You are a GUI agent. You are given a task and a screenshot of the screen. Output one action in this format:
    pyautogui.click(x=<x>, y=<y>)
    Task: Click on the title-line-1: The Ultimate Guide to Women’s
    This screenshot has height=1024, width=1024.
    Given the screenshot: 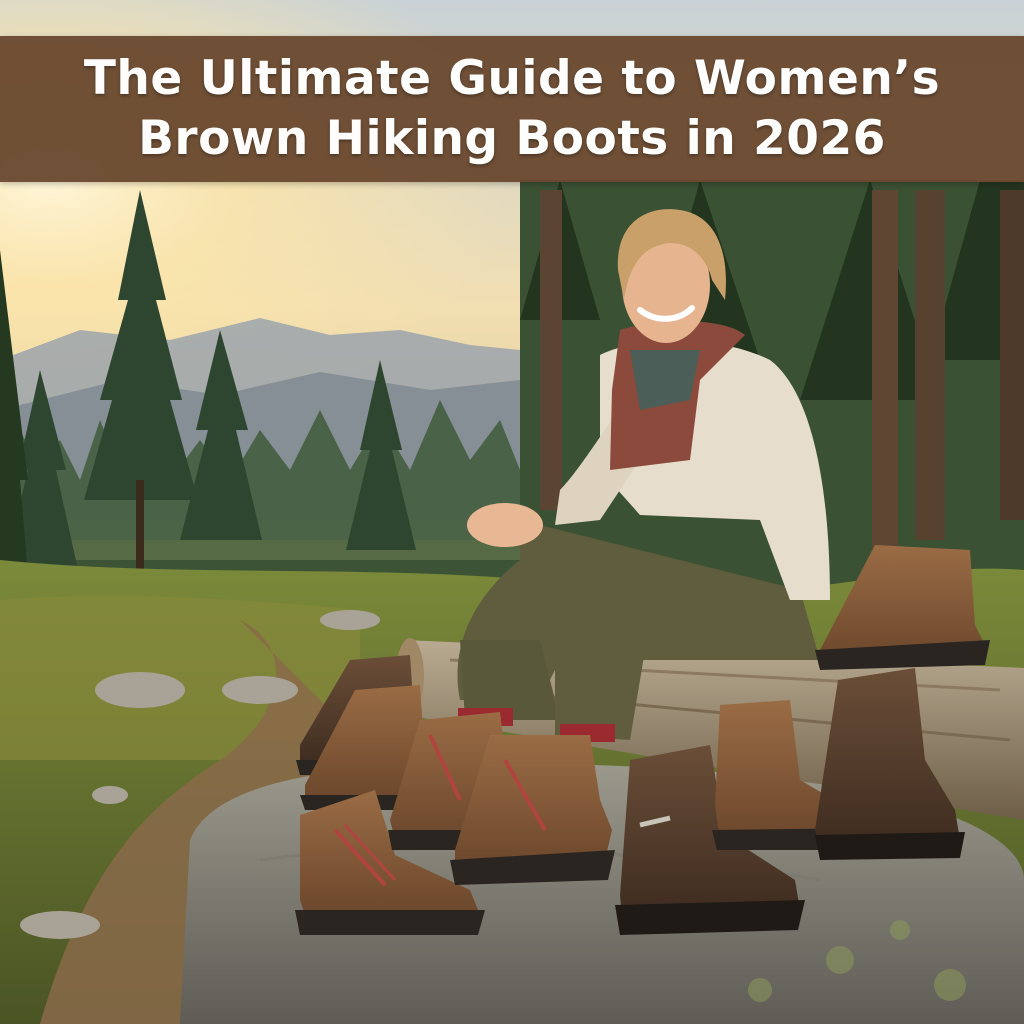 What is the action you would take?
    pyautogui.click(x=512, y=78)
    